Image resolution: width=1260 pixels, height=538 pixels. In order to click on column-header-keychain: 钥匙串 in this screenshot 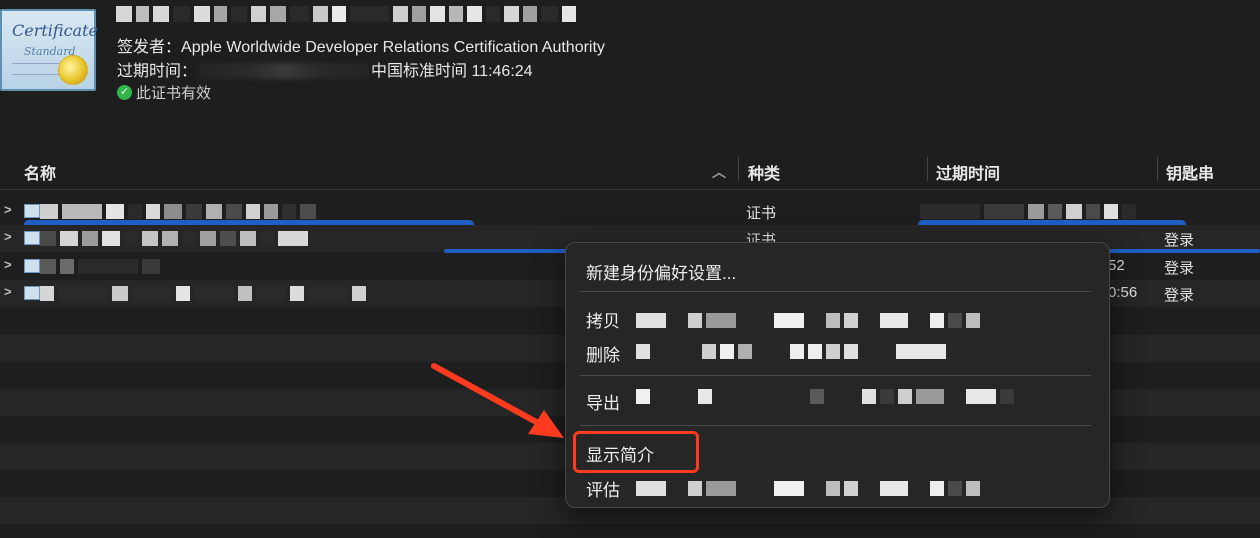, I will do `click(1190, 172)`.